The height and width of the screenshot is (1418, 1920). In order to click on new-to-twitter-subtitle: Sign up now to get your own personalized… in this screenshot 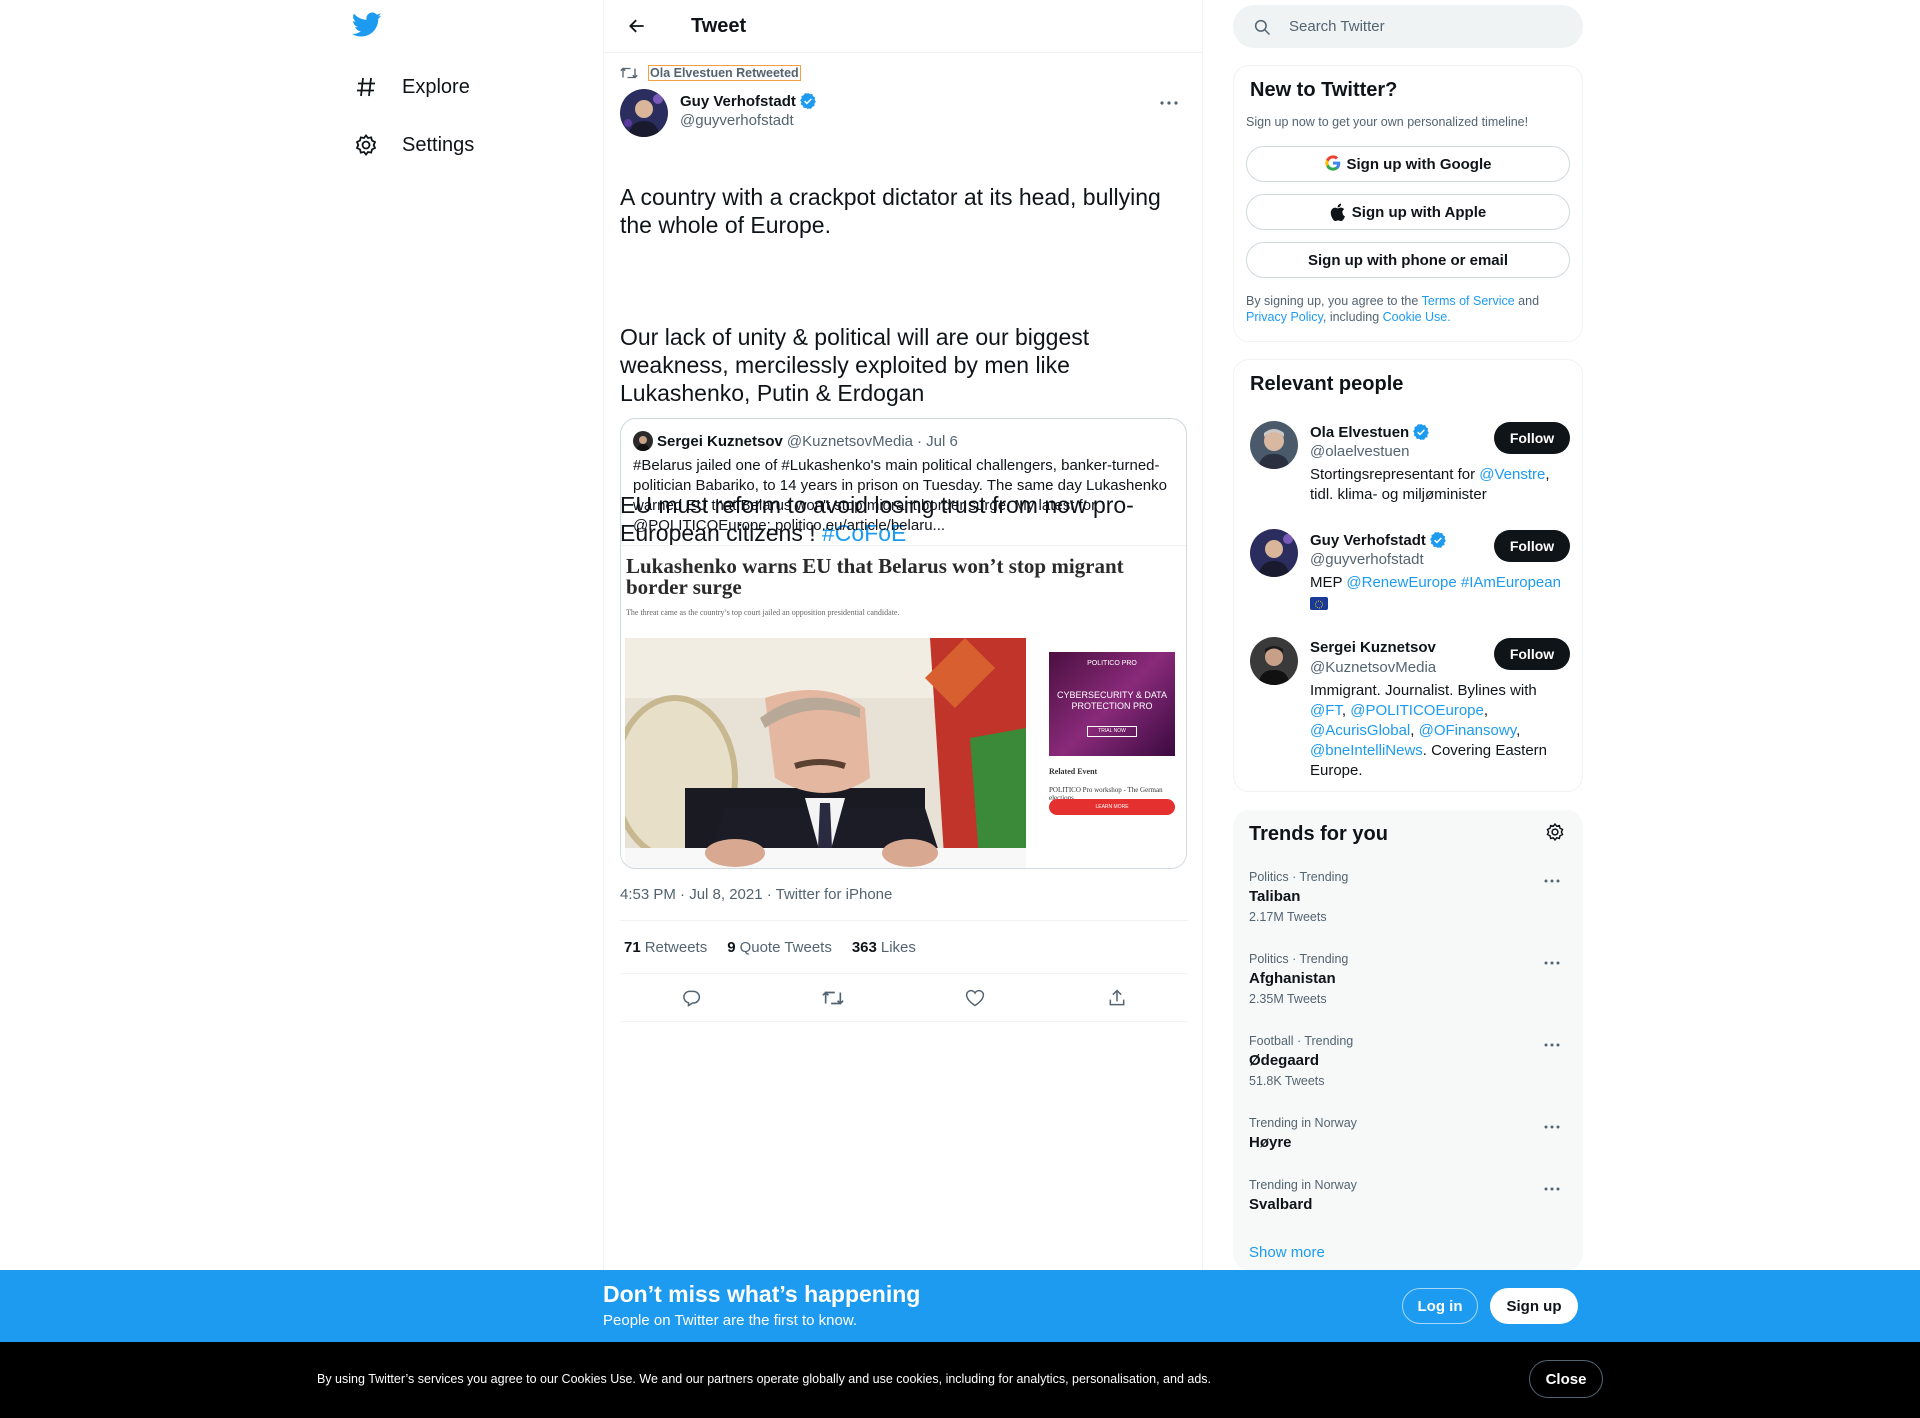, I will do `click(1387, 122)`.